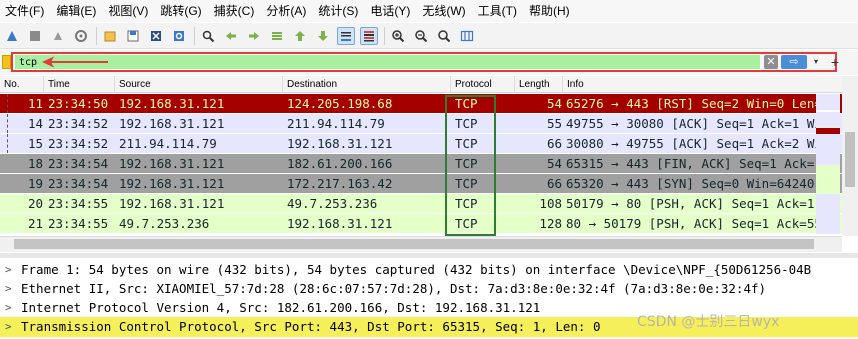 The height and width of the screenshot is (339, 858). What do you see at coordinates (390, 11) in the screenshot?
I see `menu-telephony: 电话(Y)` at bounding box center [390, 11].